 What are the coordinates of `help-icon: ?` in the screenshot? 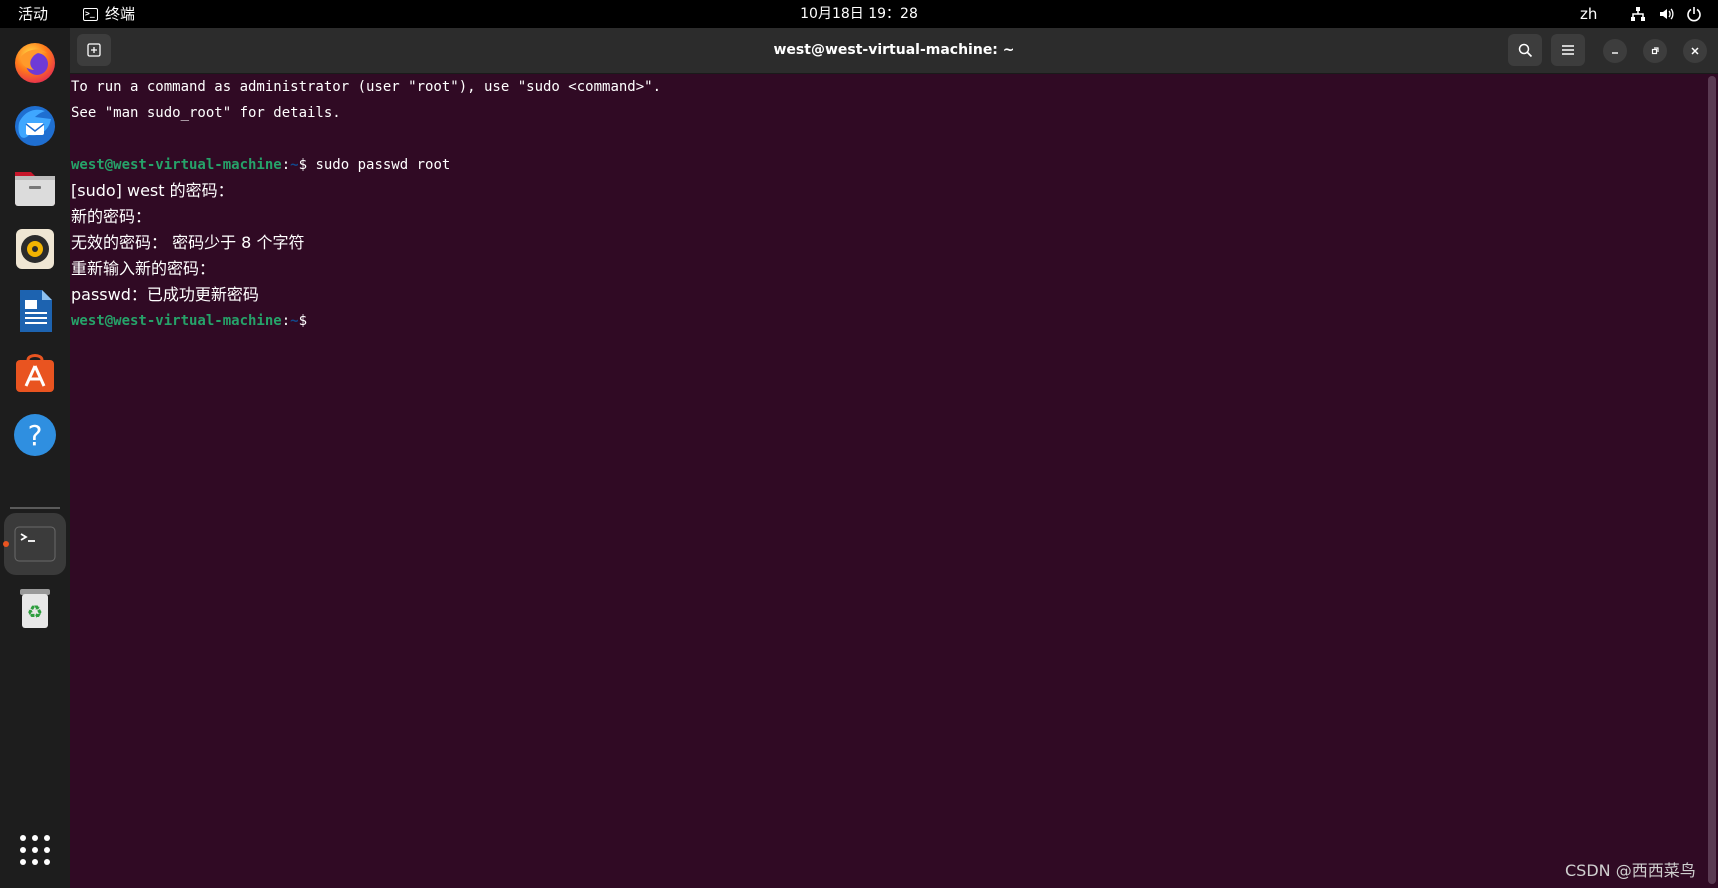 It's located at (35, 435).